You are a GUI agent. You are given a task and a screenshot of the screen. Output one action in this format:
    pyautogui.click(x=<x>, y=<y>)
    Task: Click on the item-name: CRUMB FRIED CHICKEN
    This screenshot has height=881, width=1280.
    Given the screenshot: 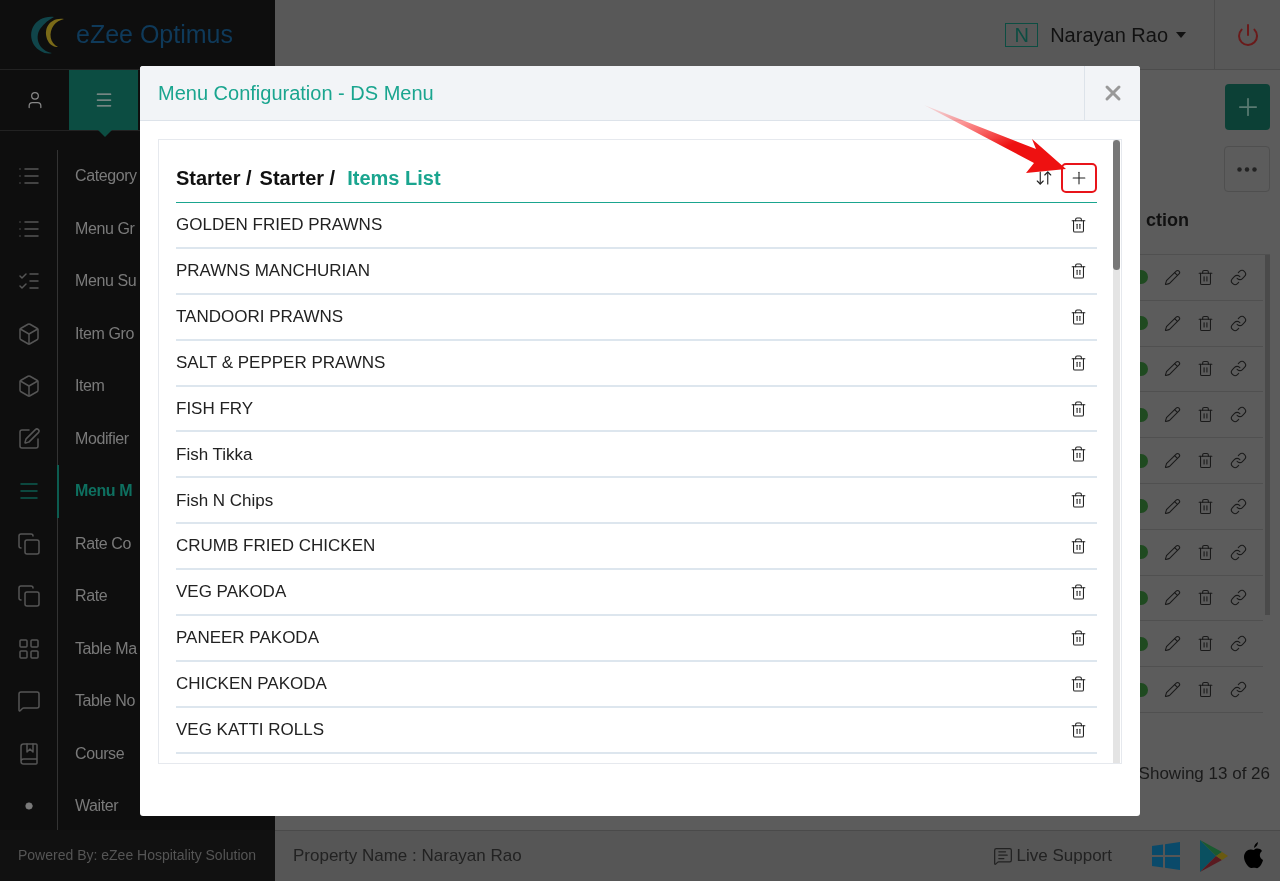 What is the action you would take?
    pyautogui.click(x=276, y=546)
    